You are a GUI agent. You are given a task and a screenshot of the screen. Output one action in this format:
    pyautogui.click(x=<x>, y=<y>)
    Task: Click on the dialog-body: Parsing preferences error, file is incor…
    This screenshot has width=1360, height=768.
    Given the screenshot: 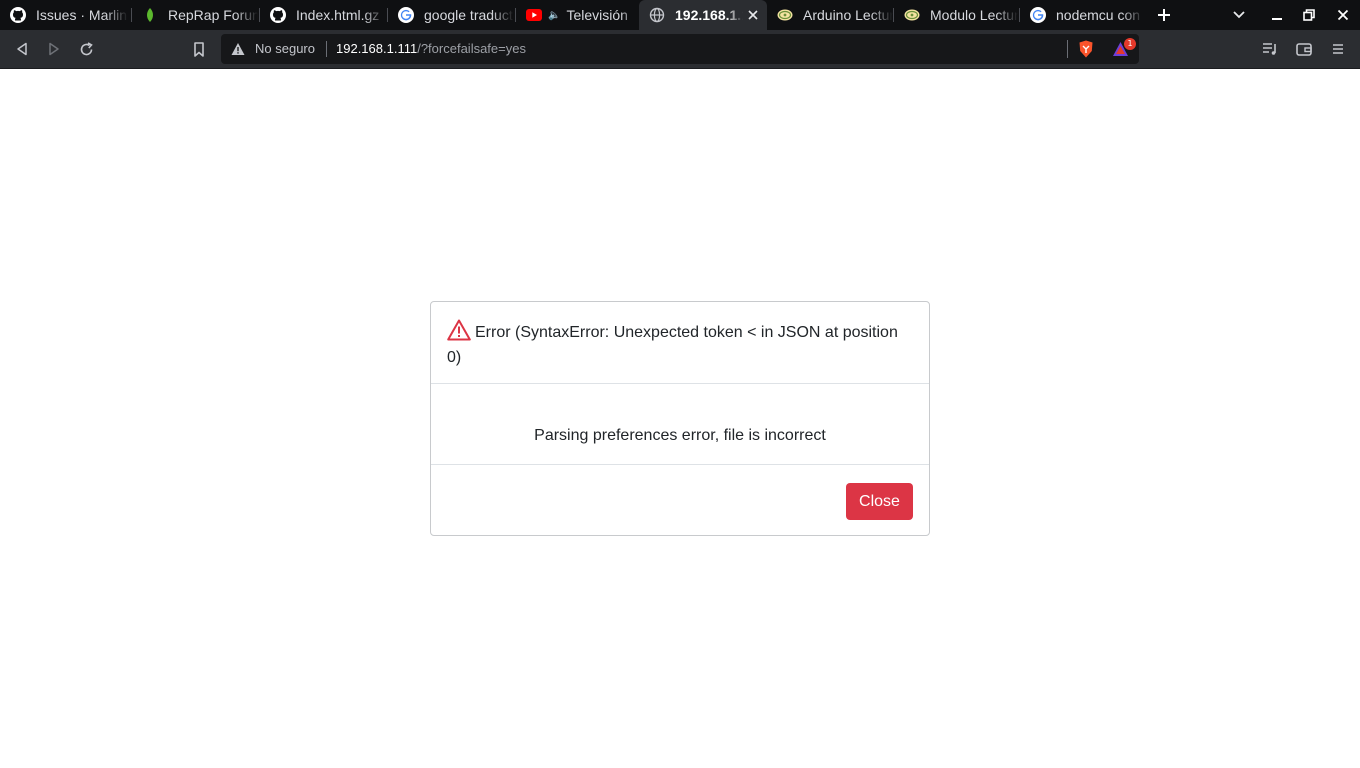 What is the action you would take?
    pyautogui.click(x=680, y=424)
    